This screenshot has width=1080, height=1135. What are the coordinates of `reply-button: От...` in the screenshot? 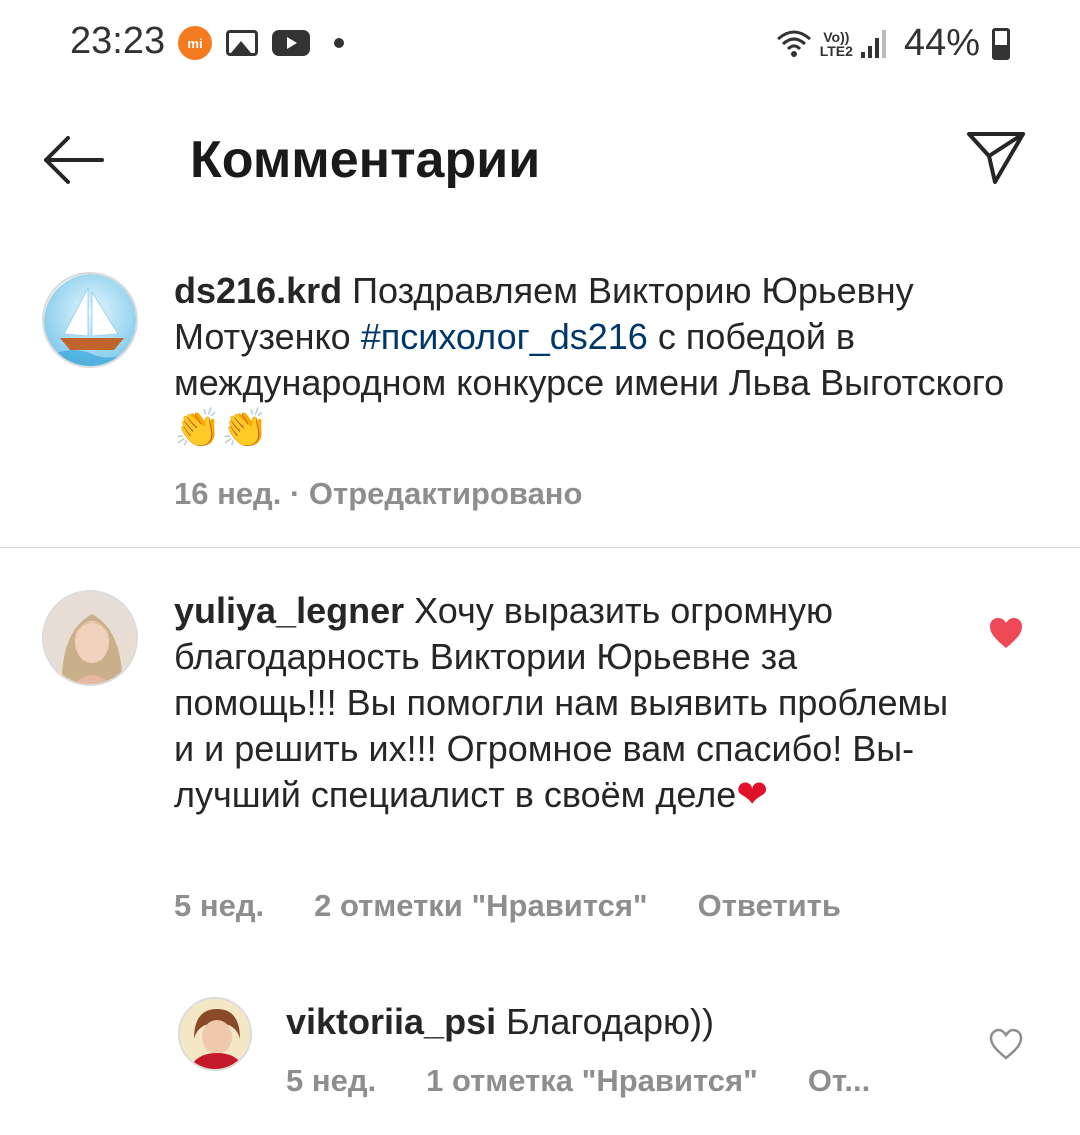 It's located at (839, 1080).